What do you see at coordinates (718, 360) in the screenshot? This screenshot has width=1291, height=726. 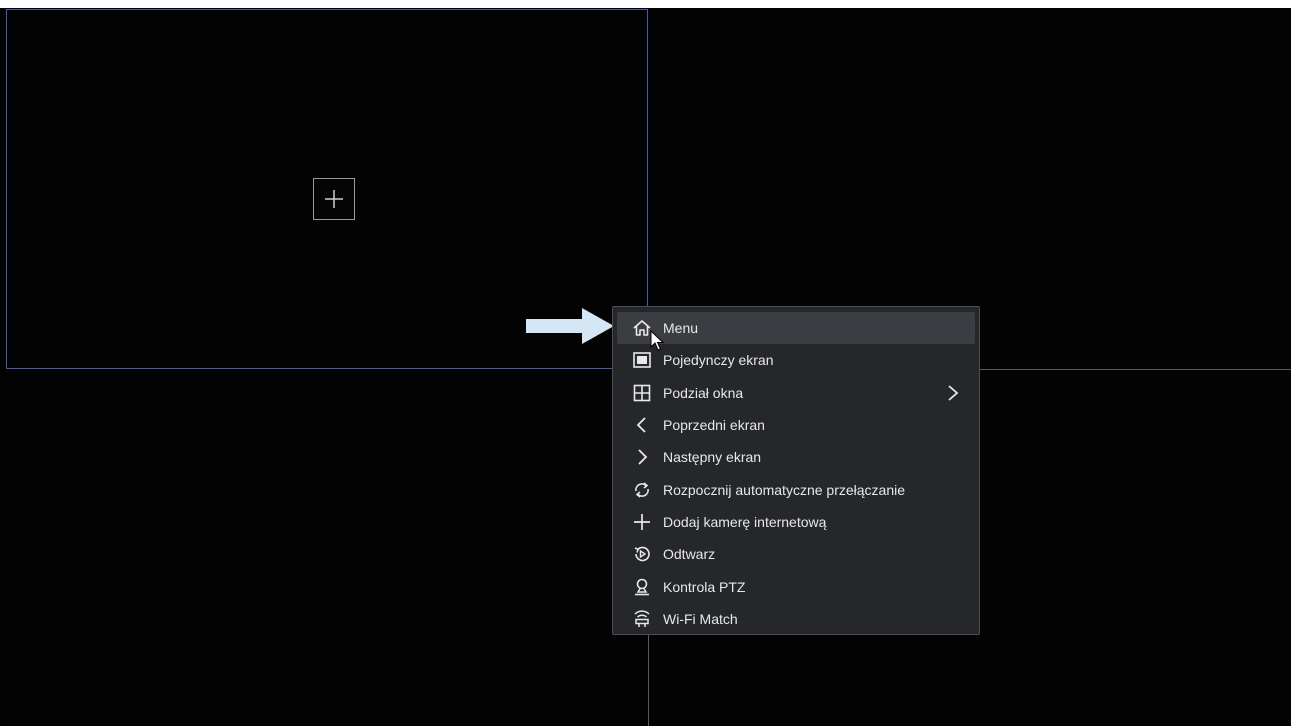 I see `menu-item-label: Pojedynczy ekran` at bounding box center [718, 360].